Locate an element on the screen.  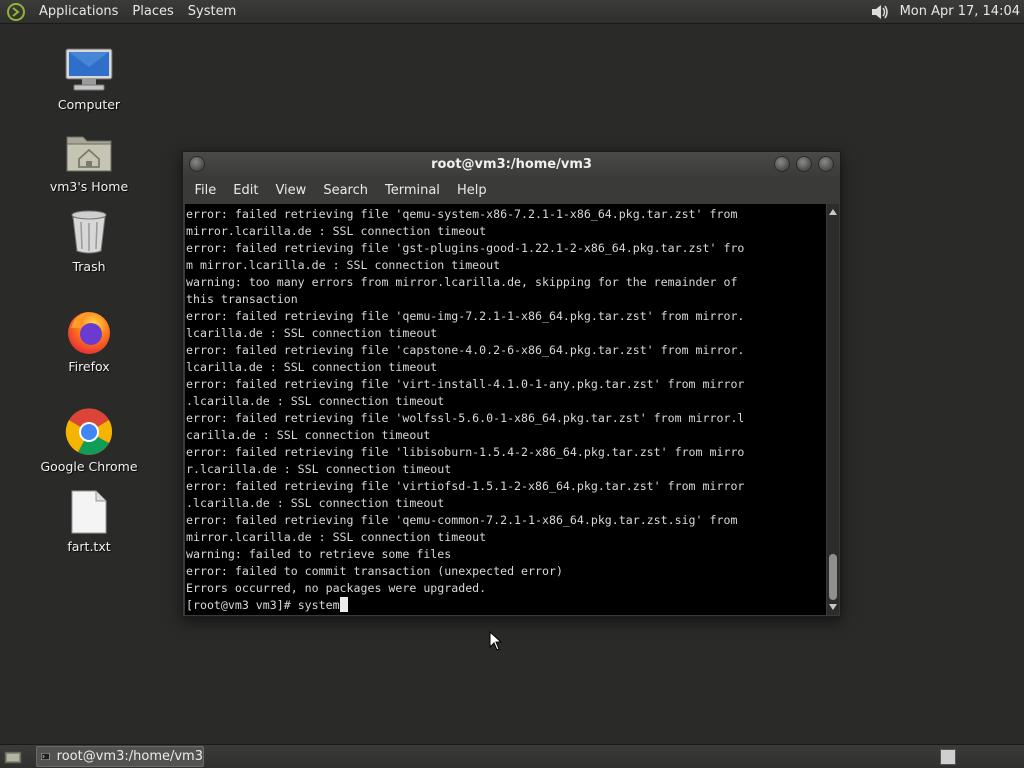
terminal-scrollbar is located at coordinates (833, 409).